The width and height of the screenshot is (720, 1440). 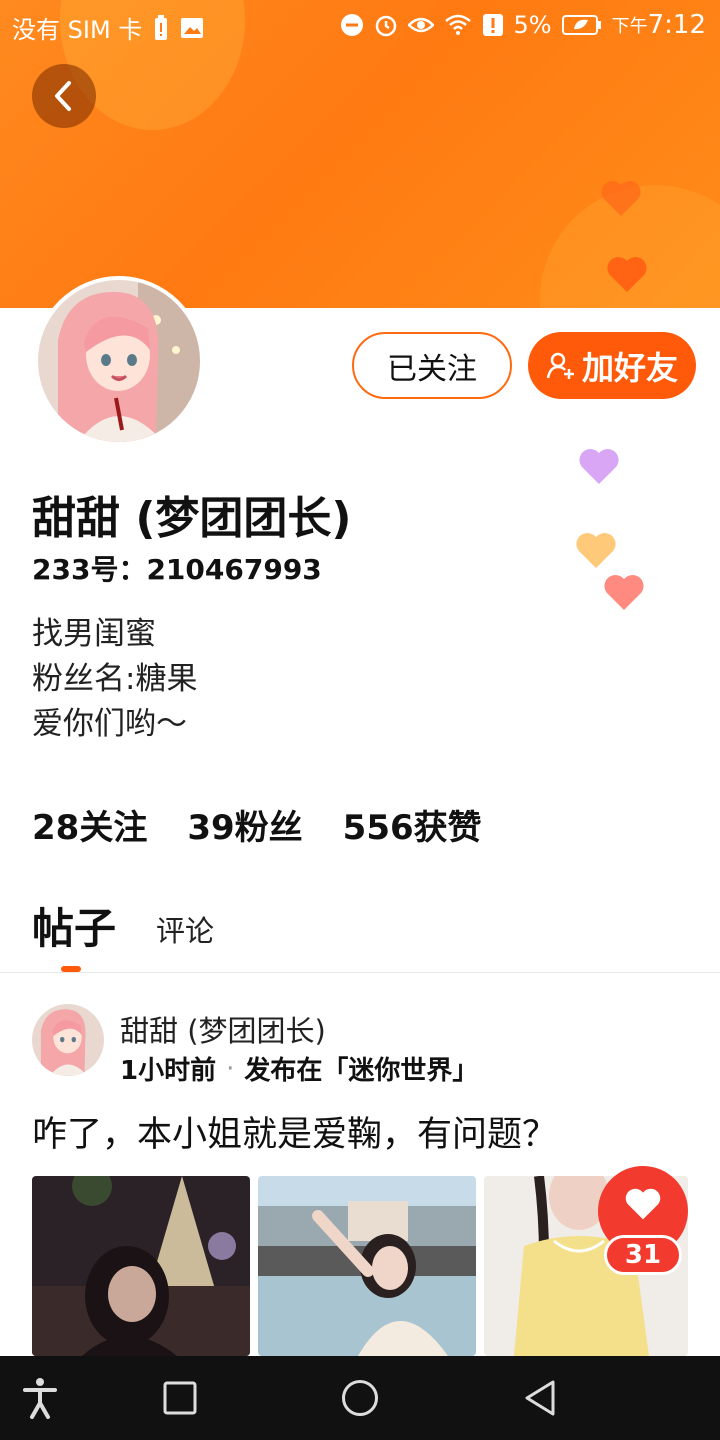 I want to click on battery-warning-icon, so click(x=161, y=27).